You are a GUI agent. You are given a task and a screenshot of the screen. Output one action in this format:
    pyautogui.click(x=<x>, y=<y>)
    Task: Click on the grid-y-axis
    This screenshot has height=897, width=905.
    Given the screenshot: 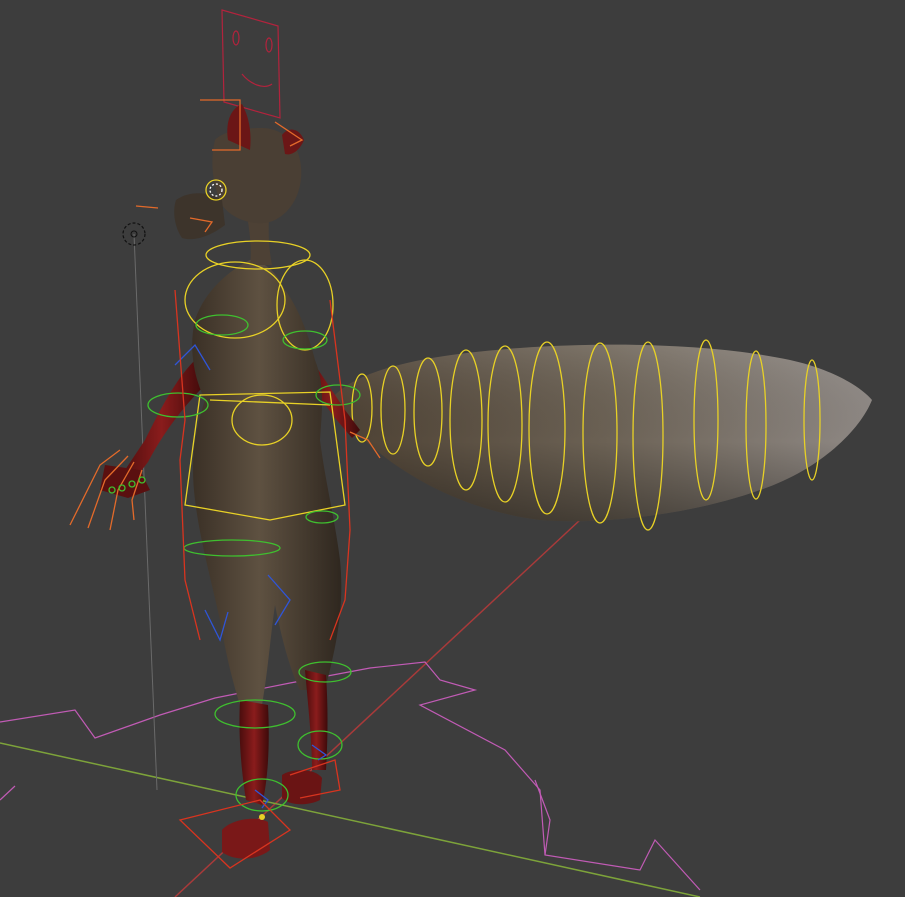 What is the action you would take?
    pyautogui.click(x=350, y=819)
    